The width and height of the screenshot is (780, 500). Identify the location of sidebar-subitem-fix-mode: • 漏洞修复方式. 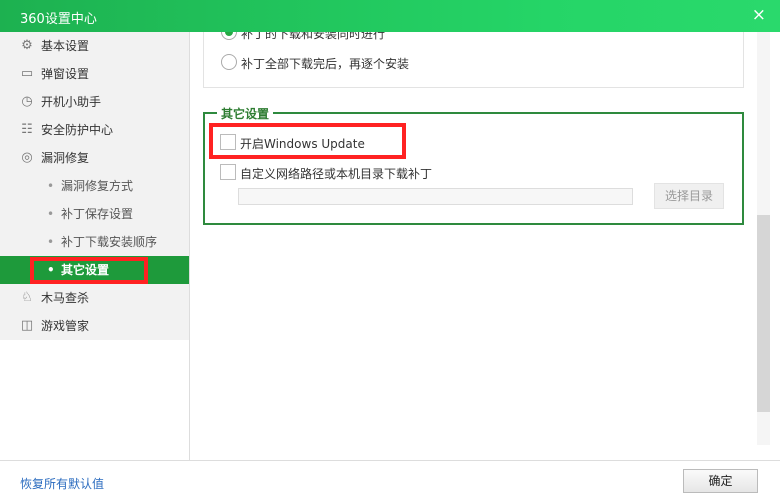
(94, 186).